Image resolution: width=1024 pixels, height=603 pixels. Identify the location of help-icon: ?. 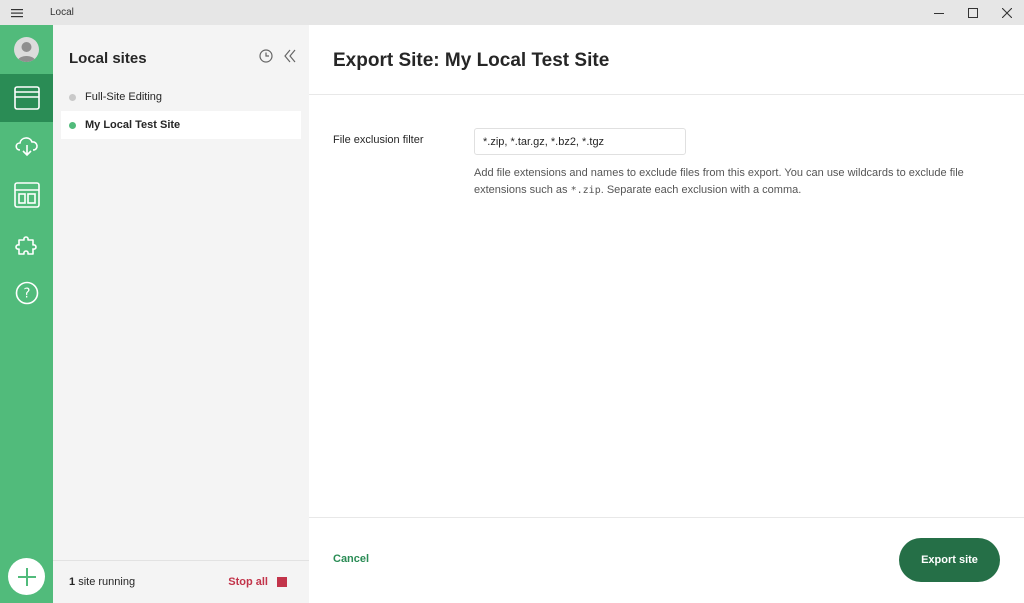
(26, 293).